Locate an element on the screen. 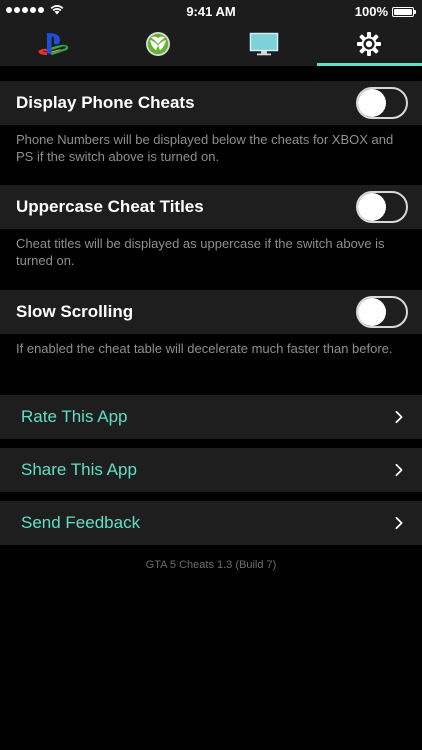 Image resolution: width=422 pixels, height=750 pixels. version-label: GTA 5 Cheats 1.3 (Build 7) is located at coordinates (211, 565).